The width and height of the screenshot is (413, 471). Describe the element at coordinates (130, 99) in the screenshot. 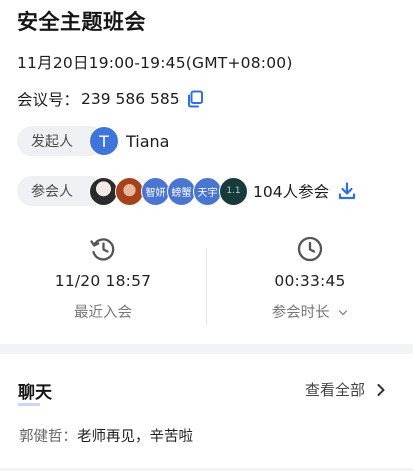

I see `meeting-id-value: 239 586 585` at that location.